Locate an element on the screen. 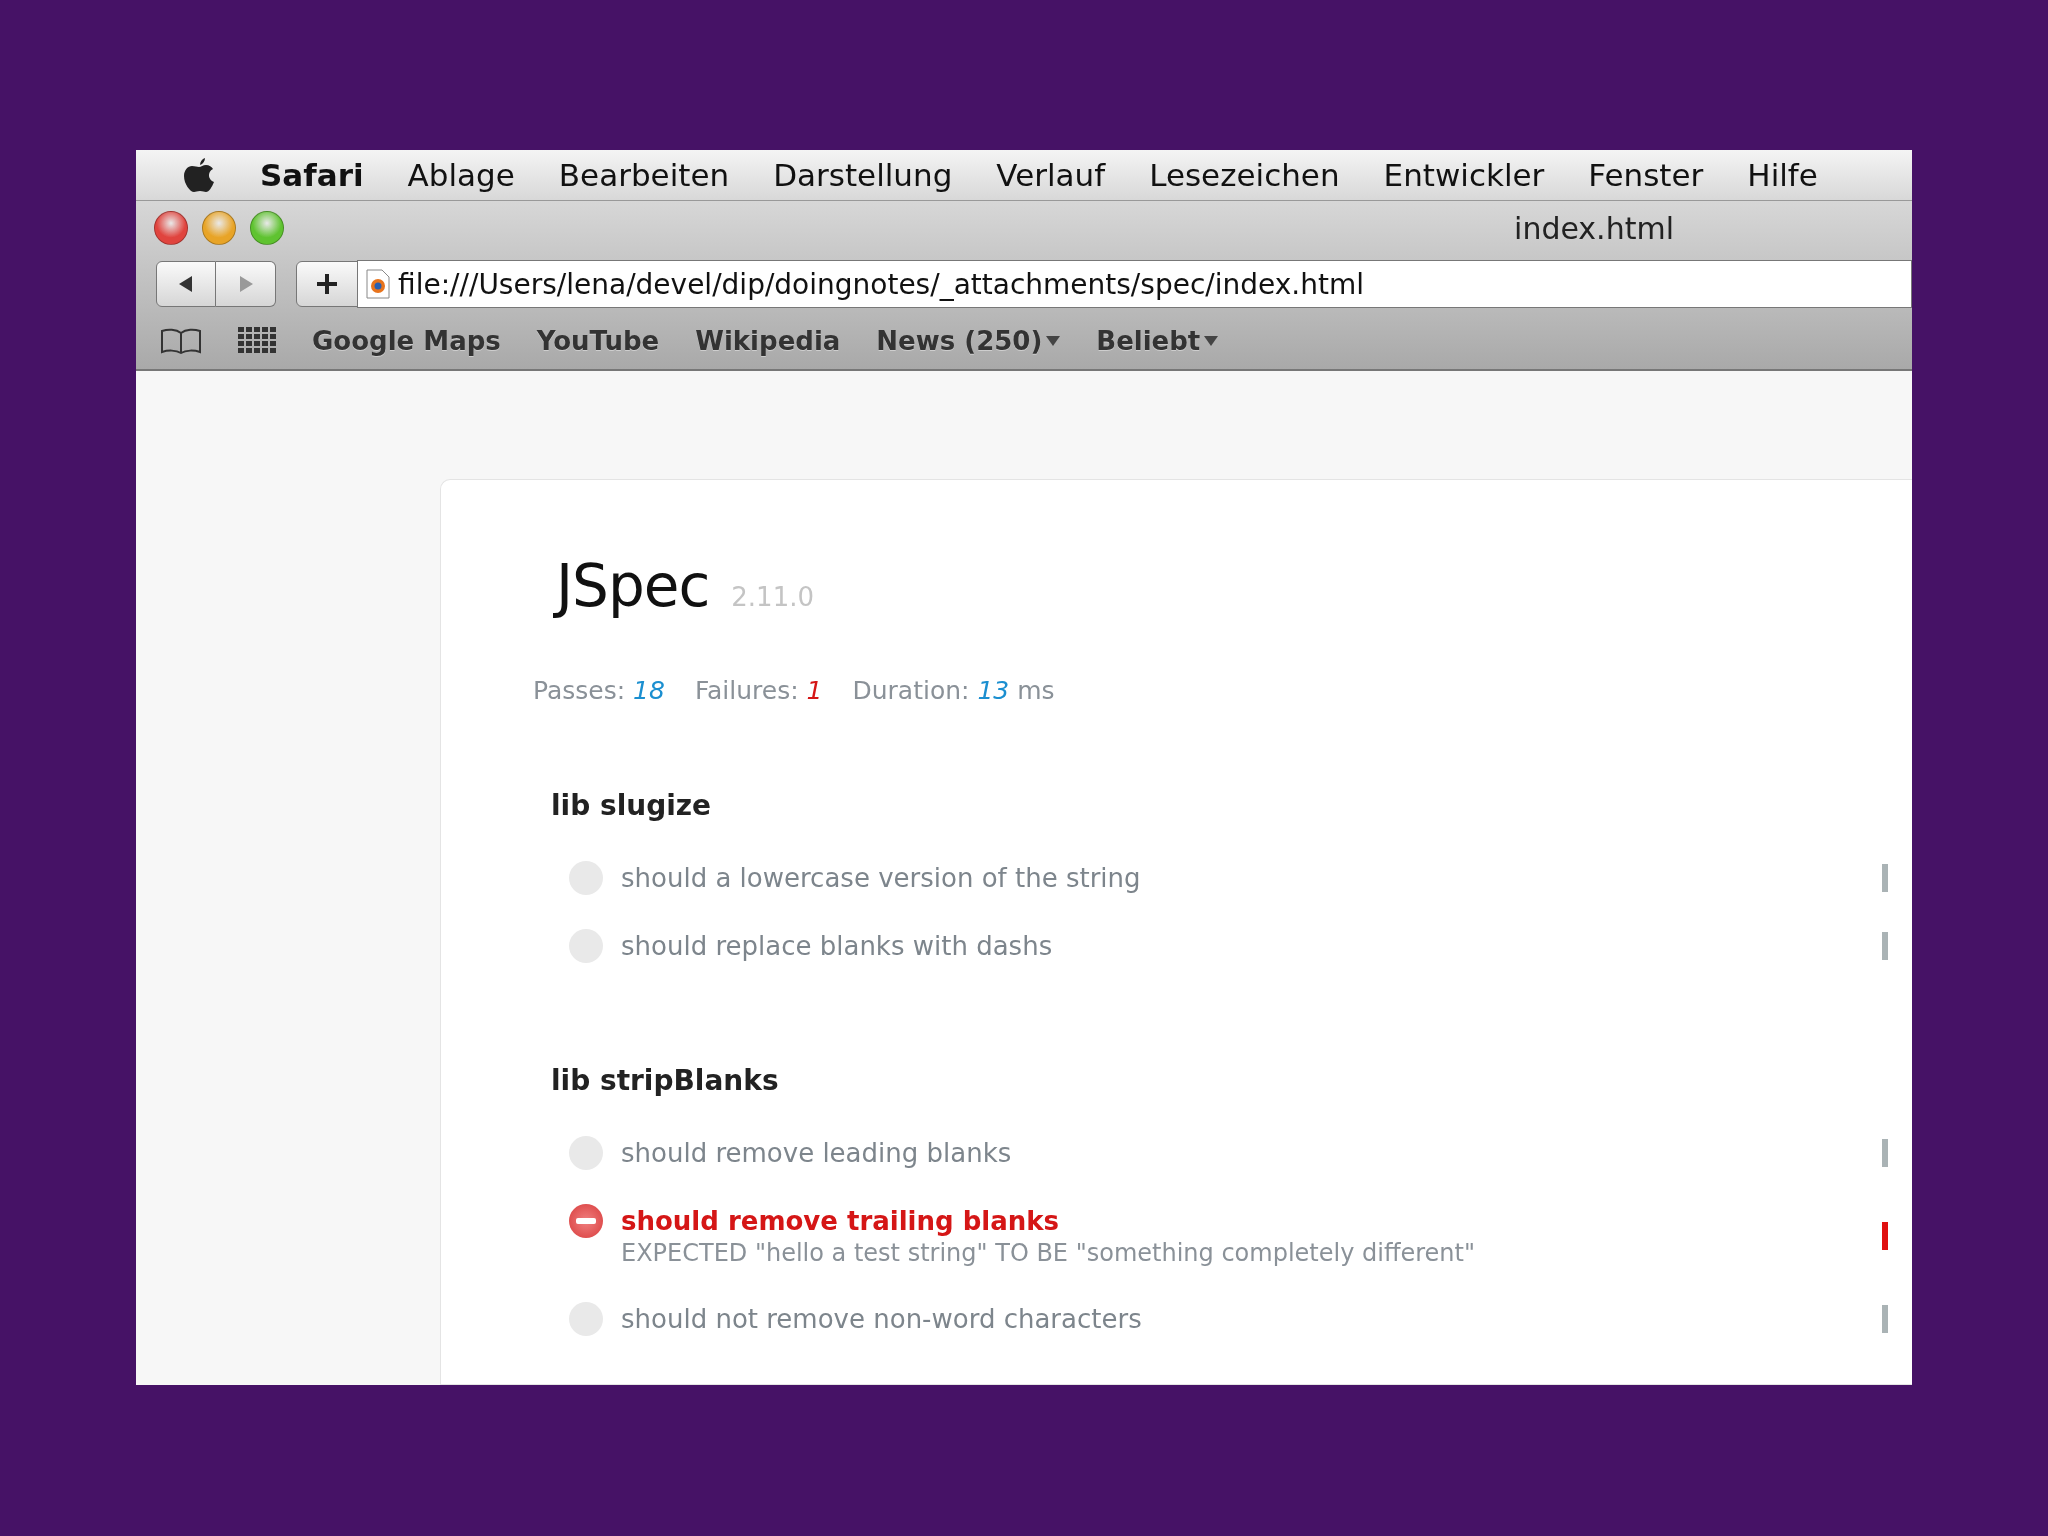  menu-item: Lesezeichen is located at coordinates (1244, 175).